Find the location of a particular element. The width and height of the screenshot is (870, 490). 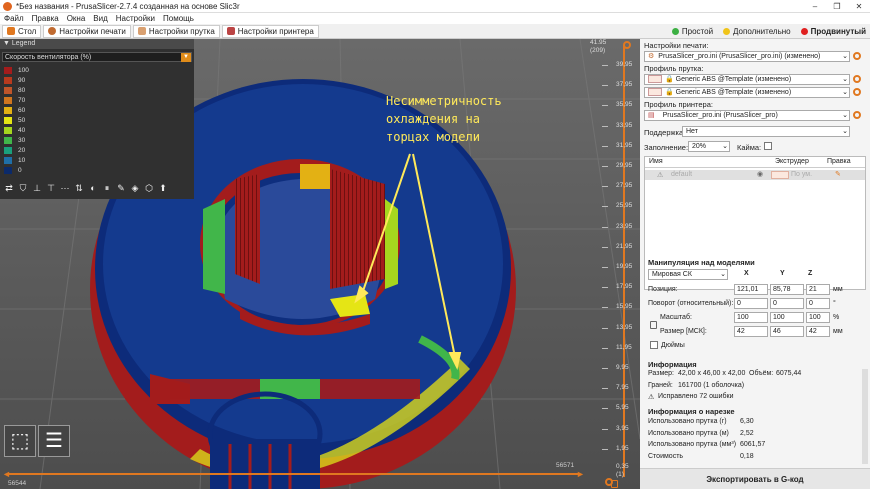

slice-info-value: 6061,57 is located at coordinates (753, 444).